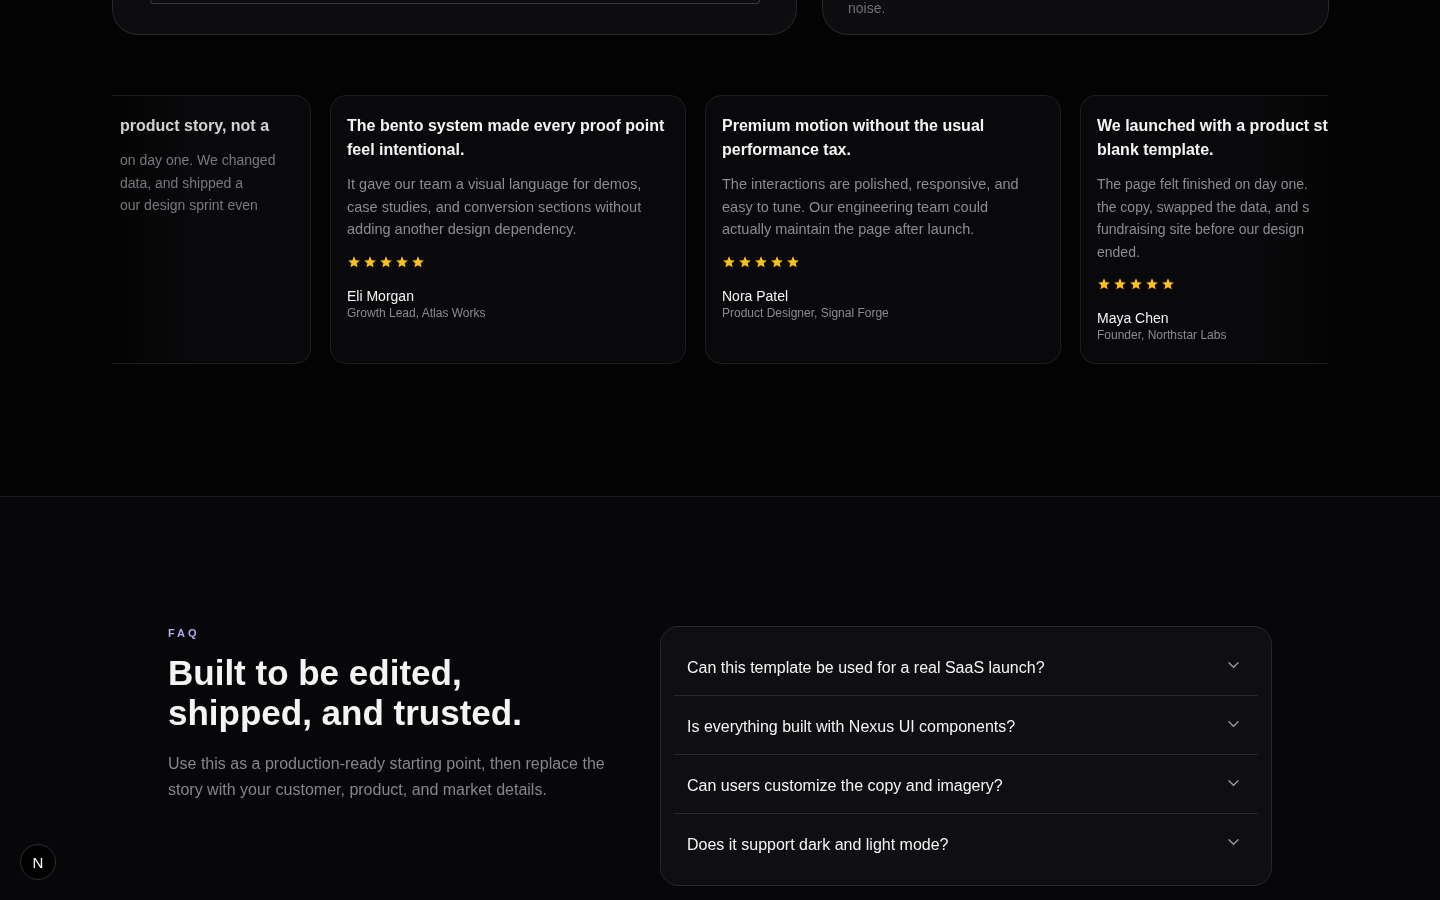 The width and height of the screenshot is (1440, 900). Describe the element at coordinates (966, 843) in the screenshot. I see `faq-item: Does it support dark and light mode?` at that location.